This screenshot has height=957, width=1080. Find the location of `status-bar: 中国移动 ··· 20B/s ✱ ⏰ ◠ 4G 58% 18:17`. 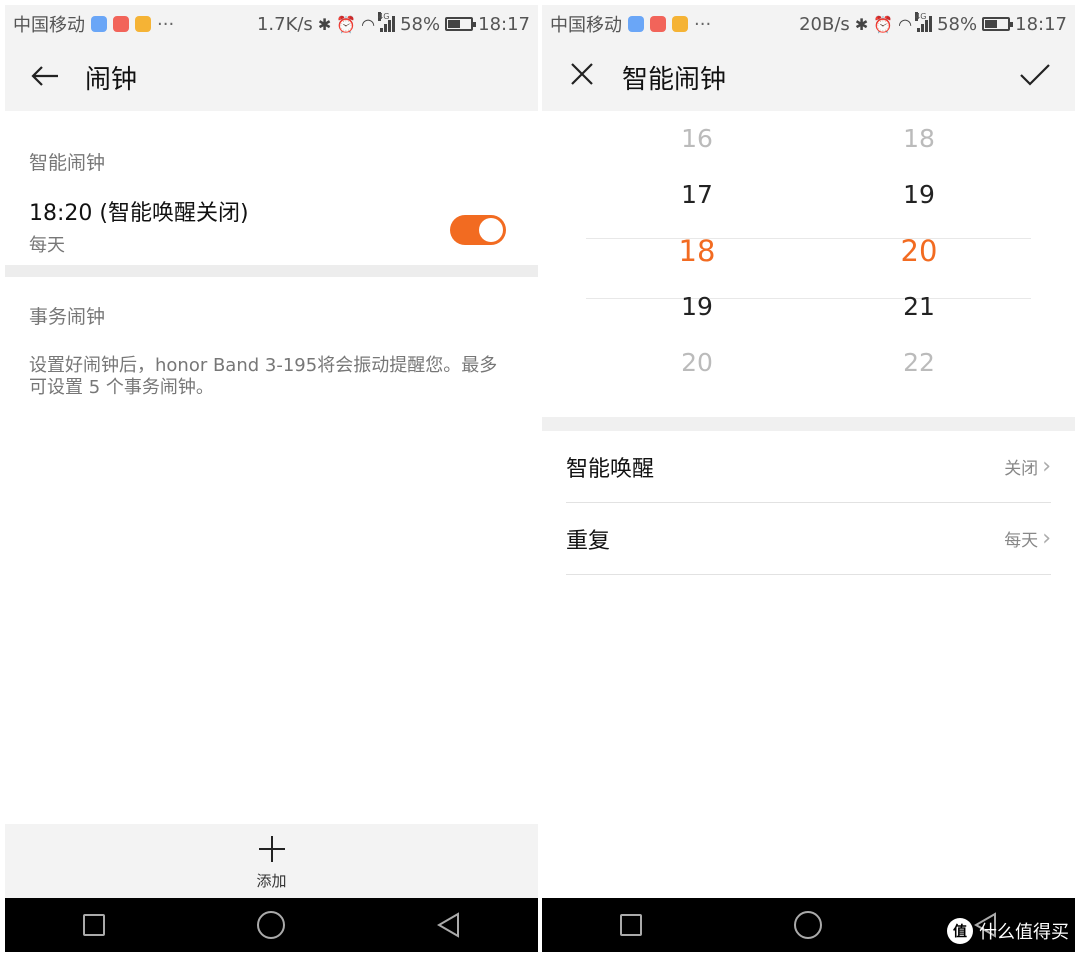

status-bar: 中国移动 ··· 20B/s ✱ ⏰ ◠ 4G 58% 18:17 is located at coordinates (808, 24).